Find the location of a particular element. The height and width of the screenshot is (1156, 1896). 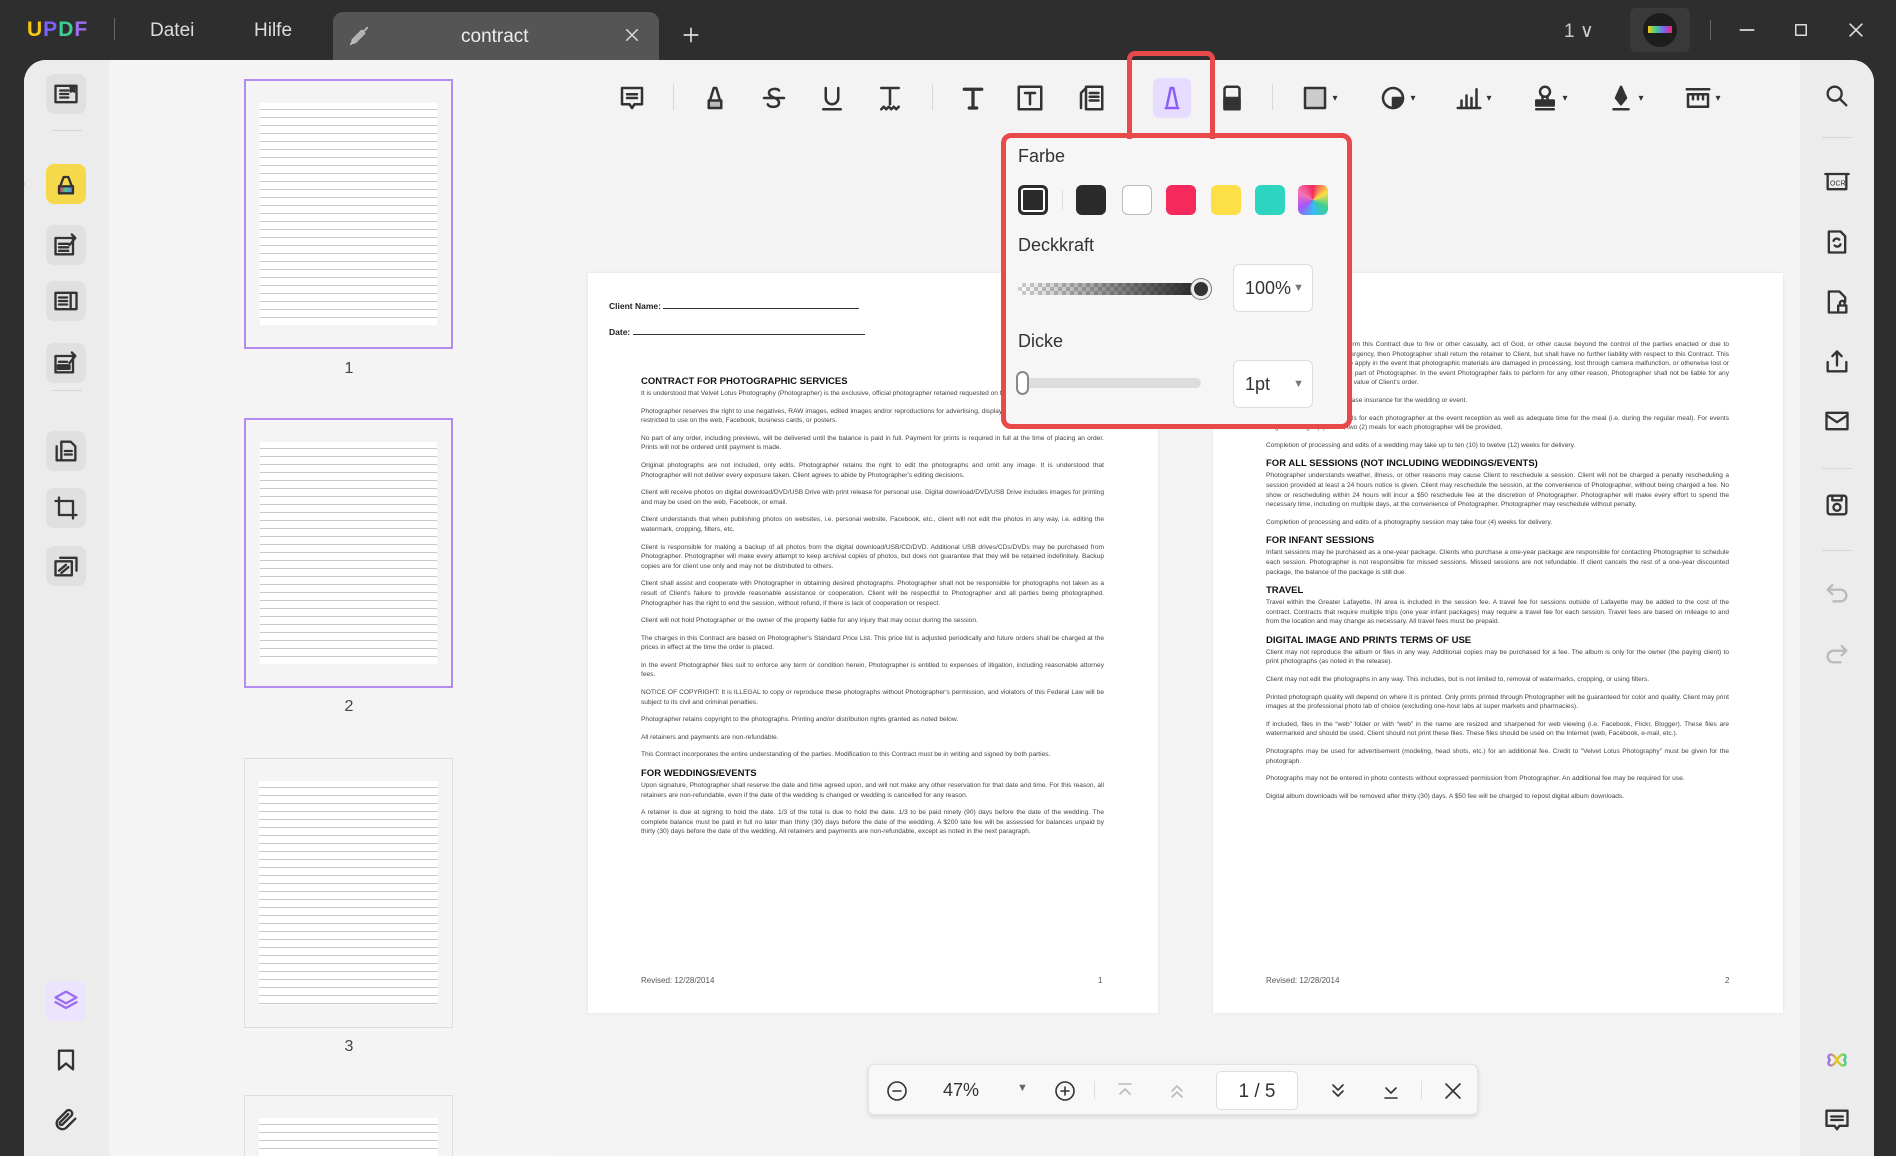

comments-list-icon is located at coordinates (1837, 1120).